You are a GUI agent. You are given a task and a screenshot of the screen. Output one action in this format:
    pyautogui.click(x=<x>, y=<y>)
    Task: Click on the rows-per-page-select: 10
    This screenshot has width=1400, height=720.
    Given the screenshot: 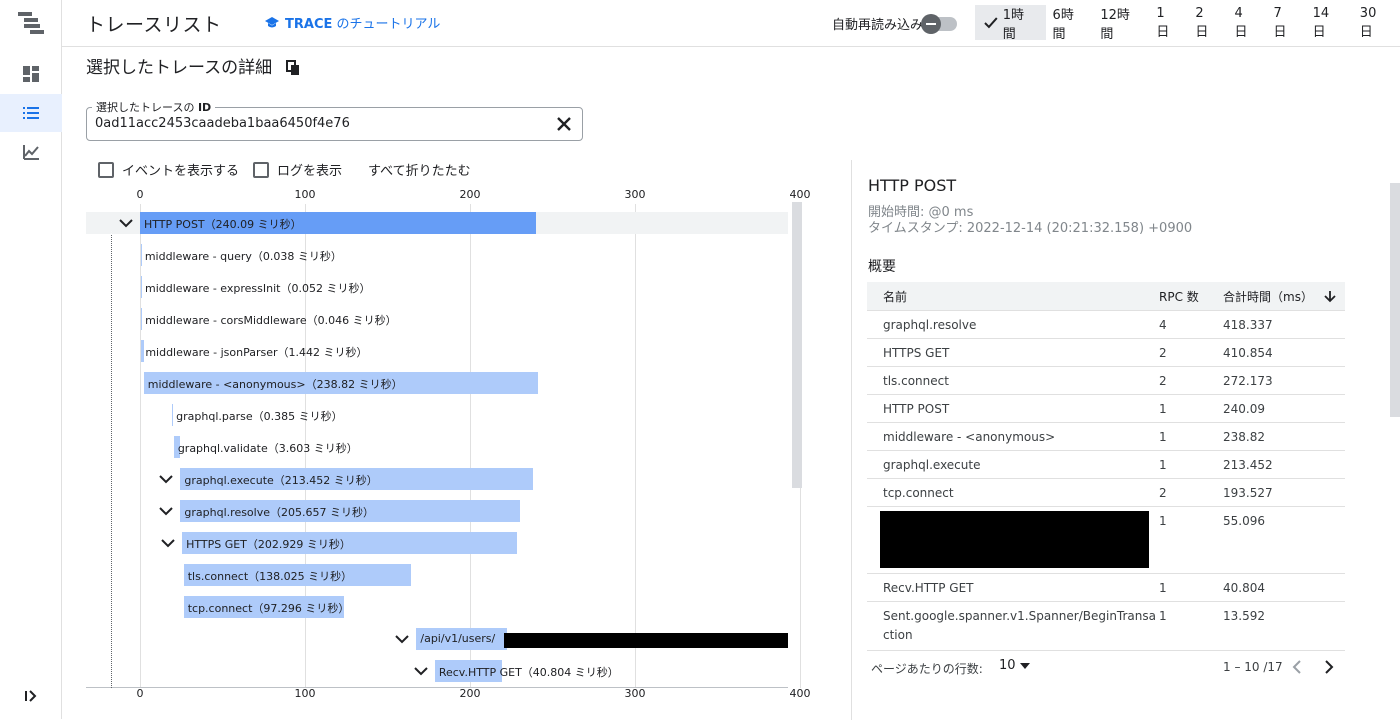 What is the action you would take?
    pyautogui.click(x=1014, y=665)
    